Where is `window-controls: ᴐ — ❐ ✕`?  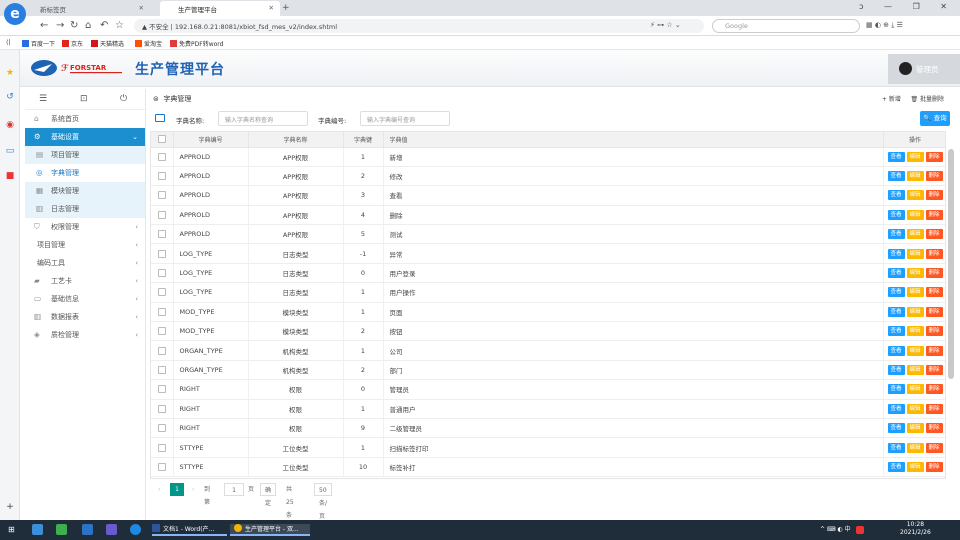 window-controls: ᴐ — ❐ ✕ is located at coordinates (907, 6).